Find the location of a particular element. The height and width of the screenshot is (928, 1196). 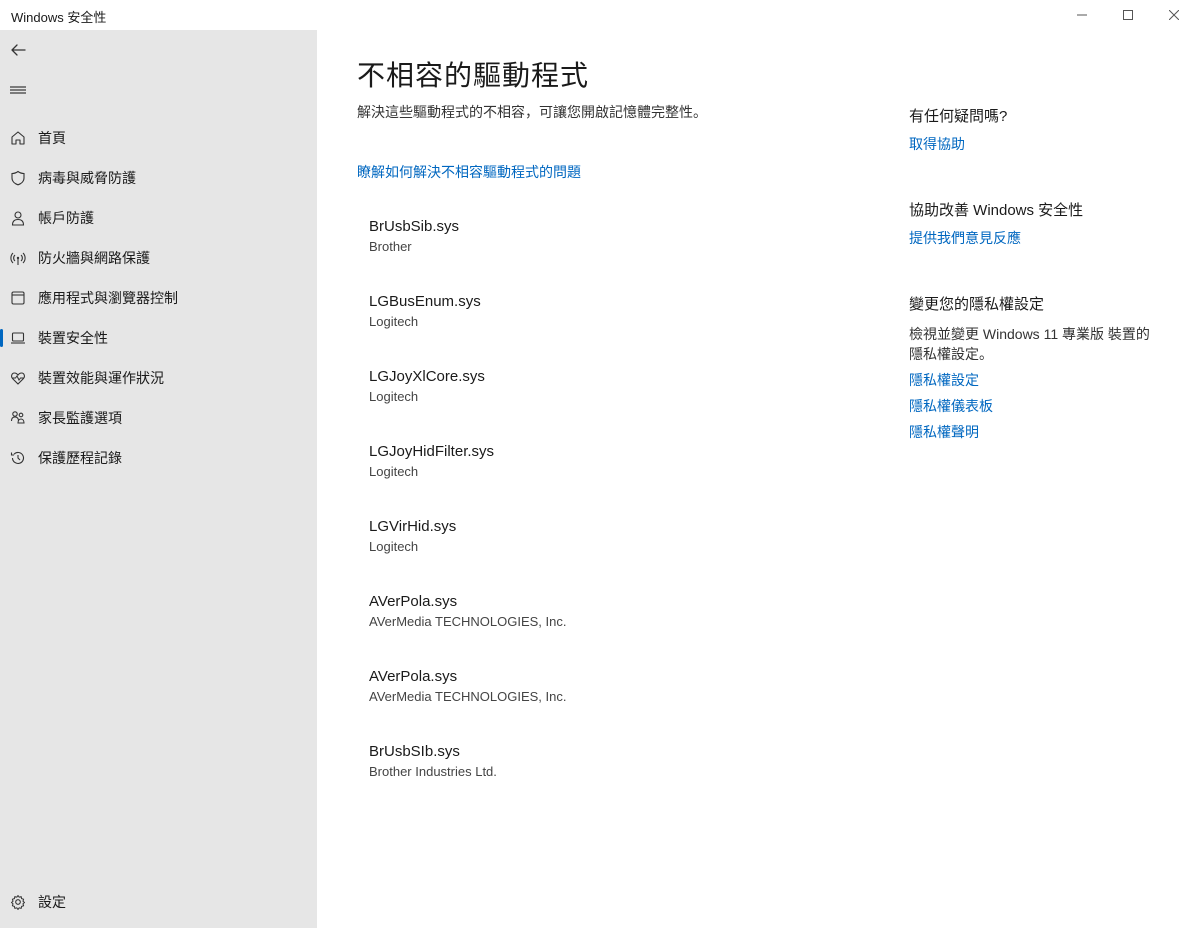

sidebar-item-device-security: 裝置安全性 is located at coordinates (158, 338).